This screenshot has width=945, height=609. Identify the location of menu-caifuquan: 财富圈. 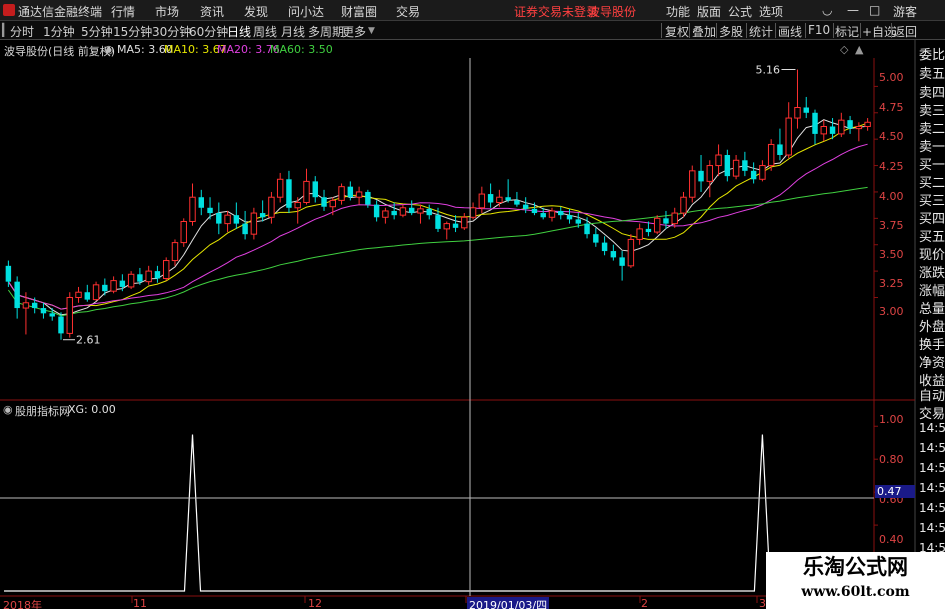
(359, 11).